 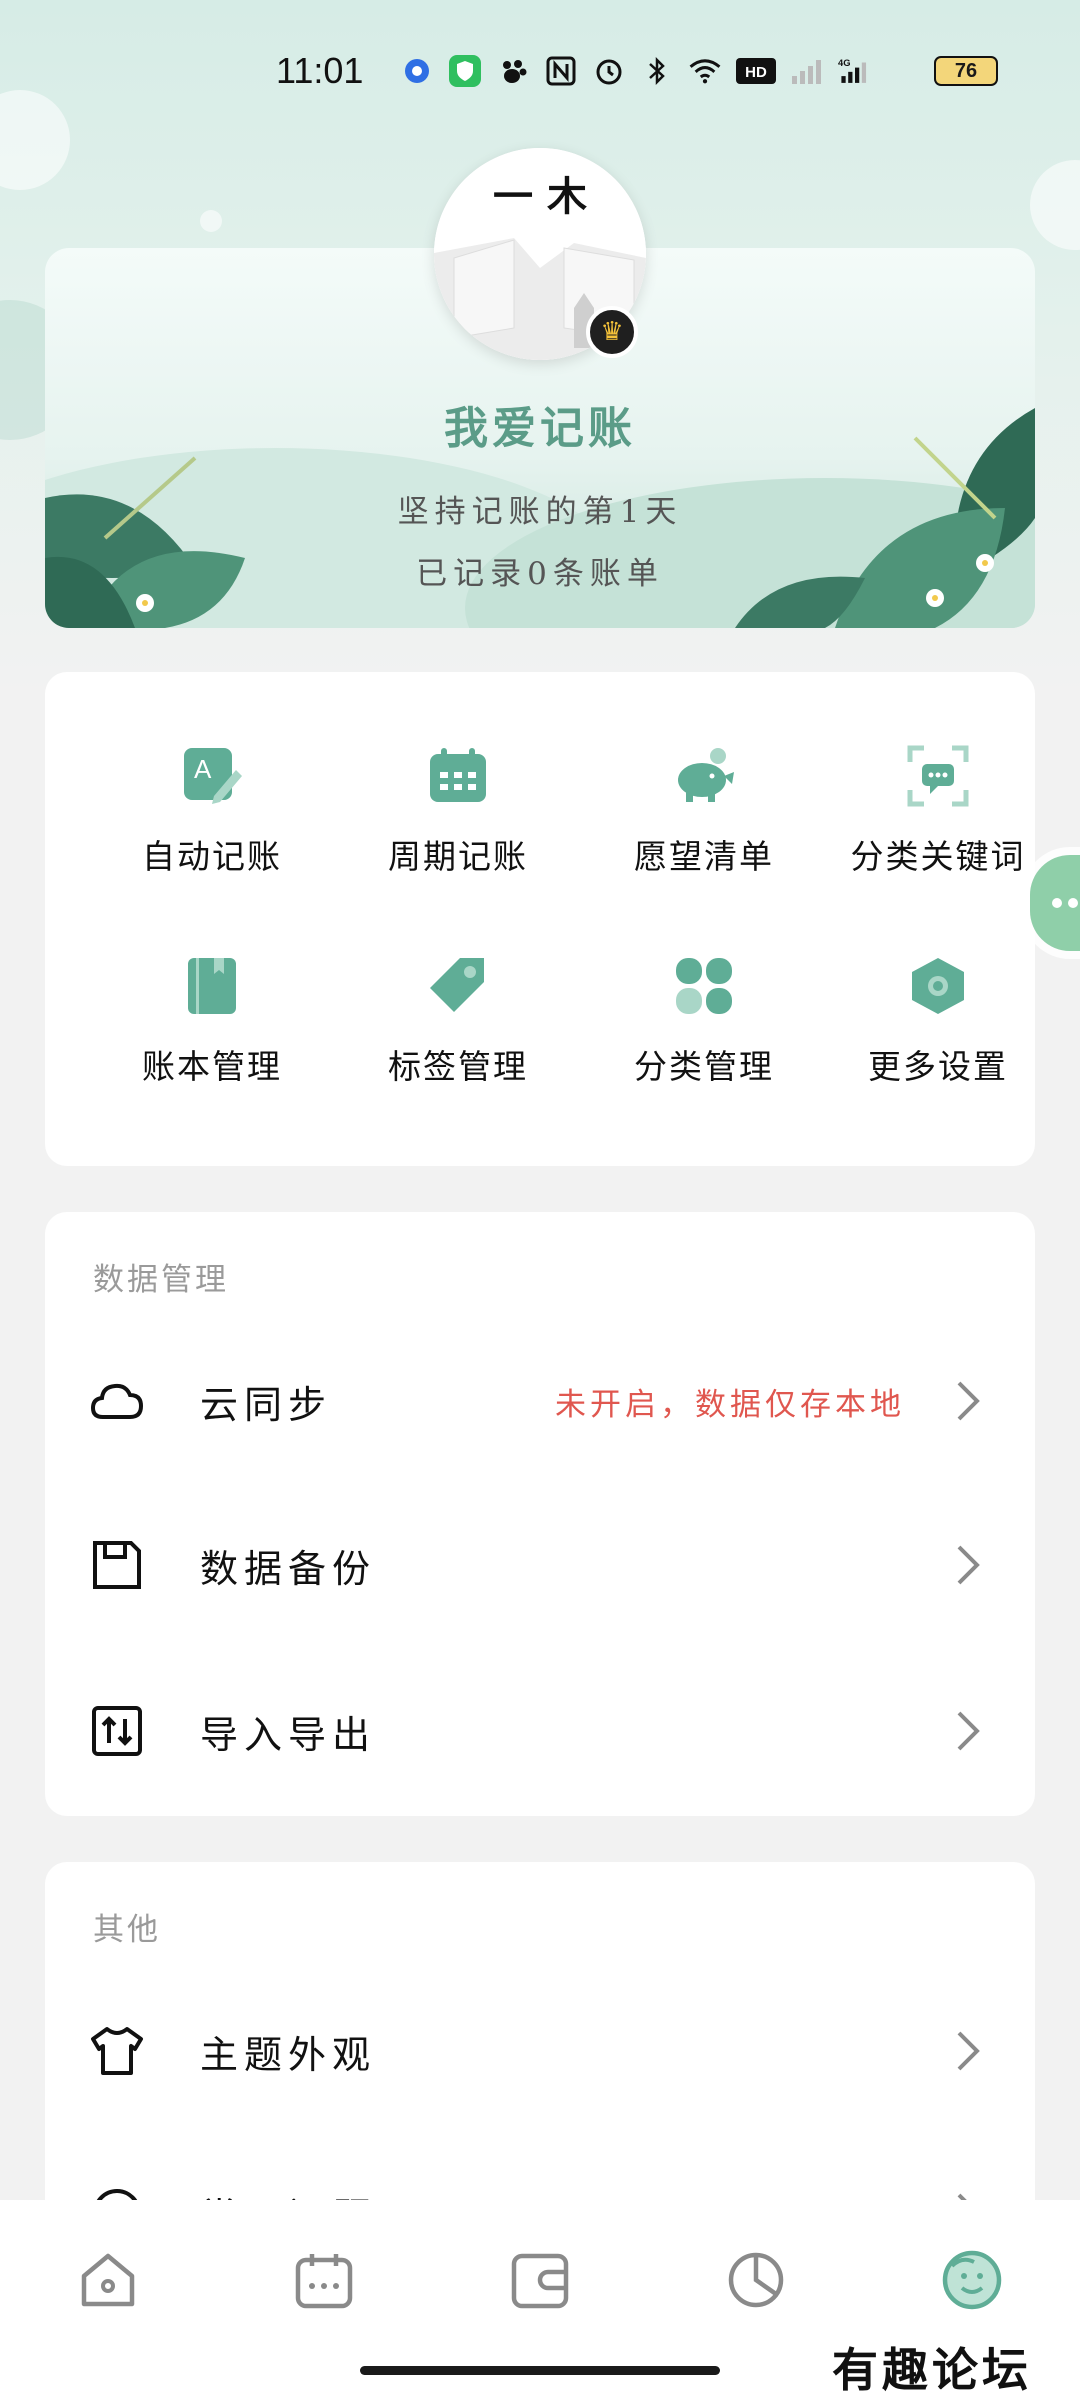 I want to click on signal-icon, so click(x=807, y=71).